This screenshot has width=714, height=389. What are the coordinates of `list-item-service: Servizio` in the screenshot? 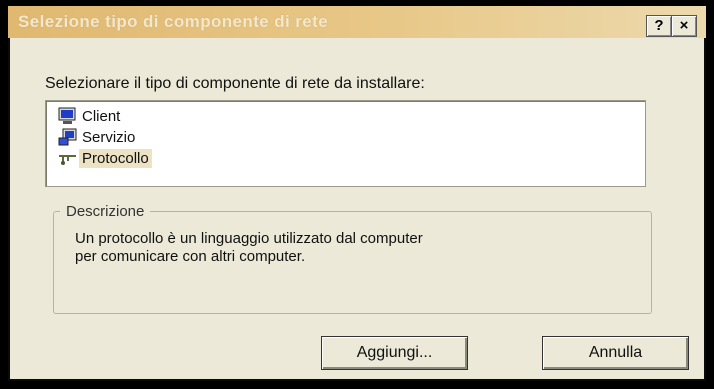 It's located at (98, 137).